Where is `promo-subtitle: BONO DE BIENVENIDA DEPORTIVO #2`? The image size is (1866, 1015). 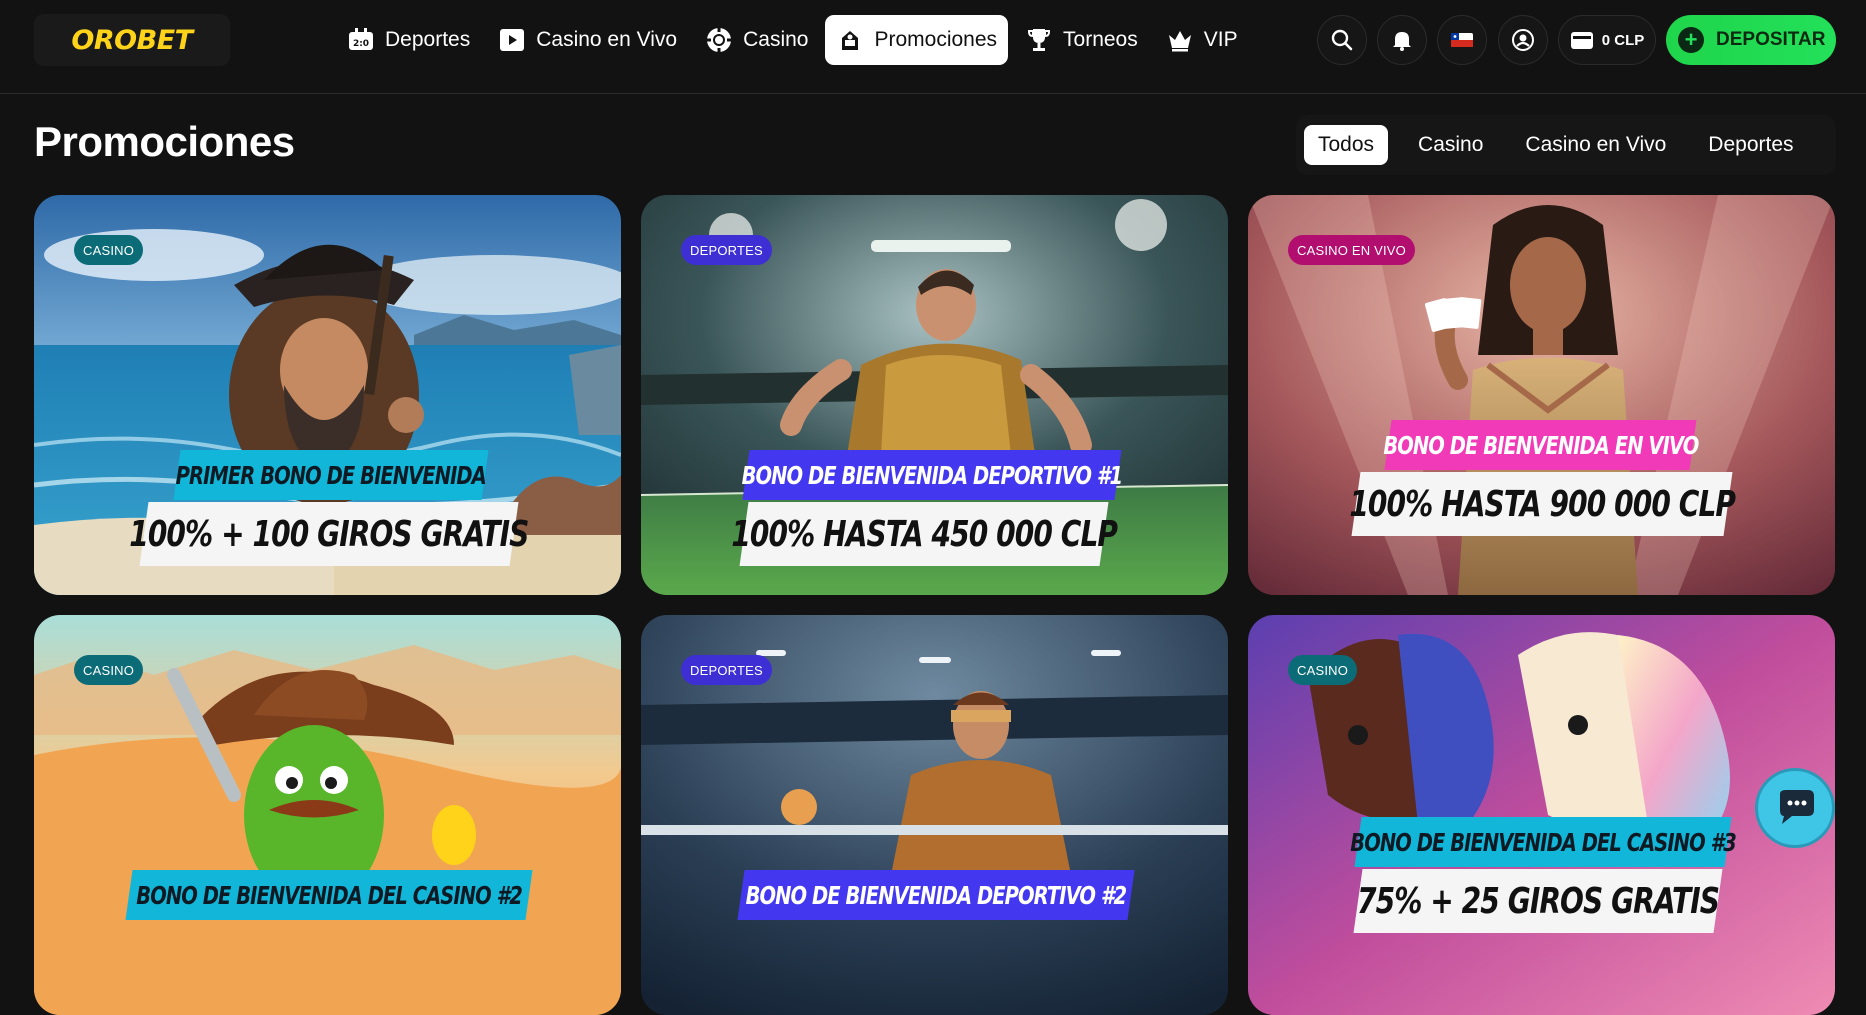 promo-subtitle: BONO DE BIENVENIDA DEPORTIVO #2 is located at coordinates (936, 895).